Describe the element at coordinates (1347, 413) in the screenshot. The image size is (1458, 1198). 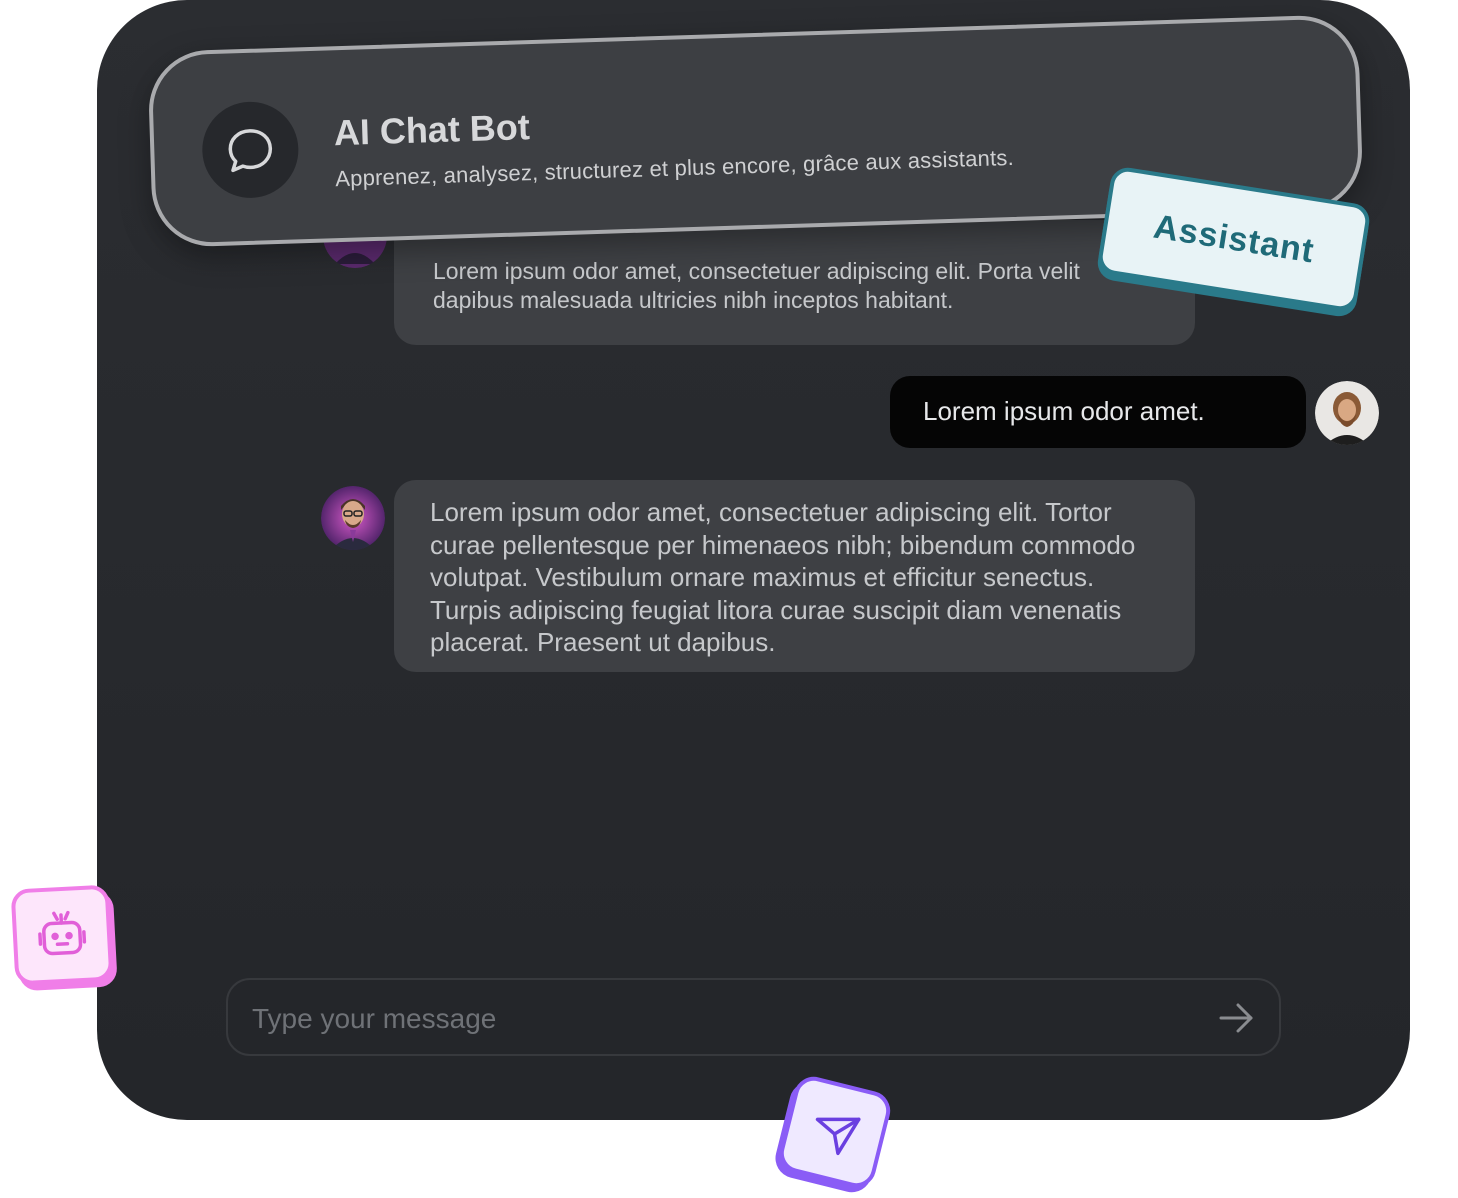
I see `user-avatar` at that location.